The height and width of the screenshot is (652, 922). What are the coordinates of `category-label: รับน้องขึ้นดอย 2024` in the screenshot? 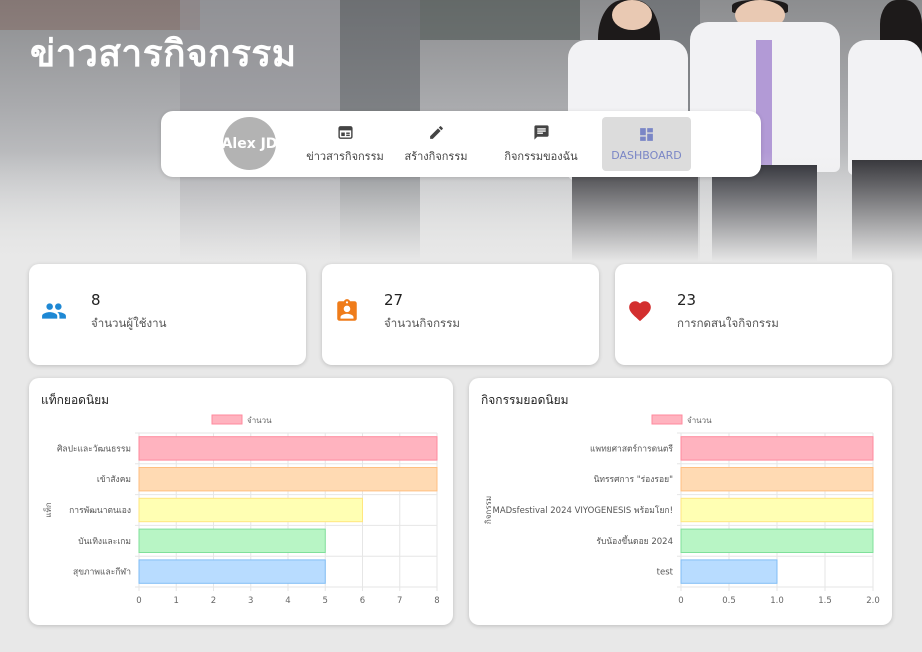 It's located at (634, 541).